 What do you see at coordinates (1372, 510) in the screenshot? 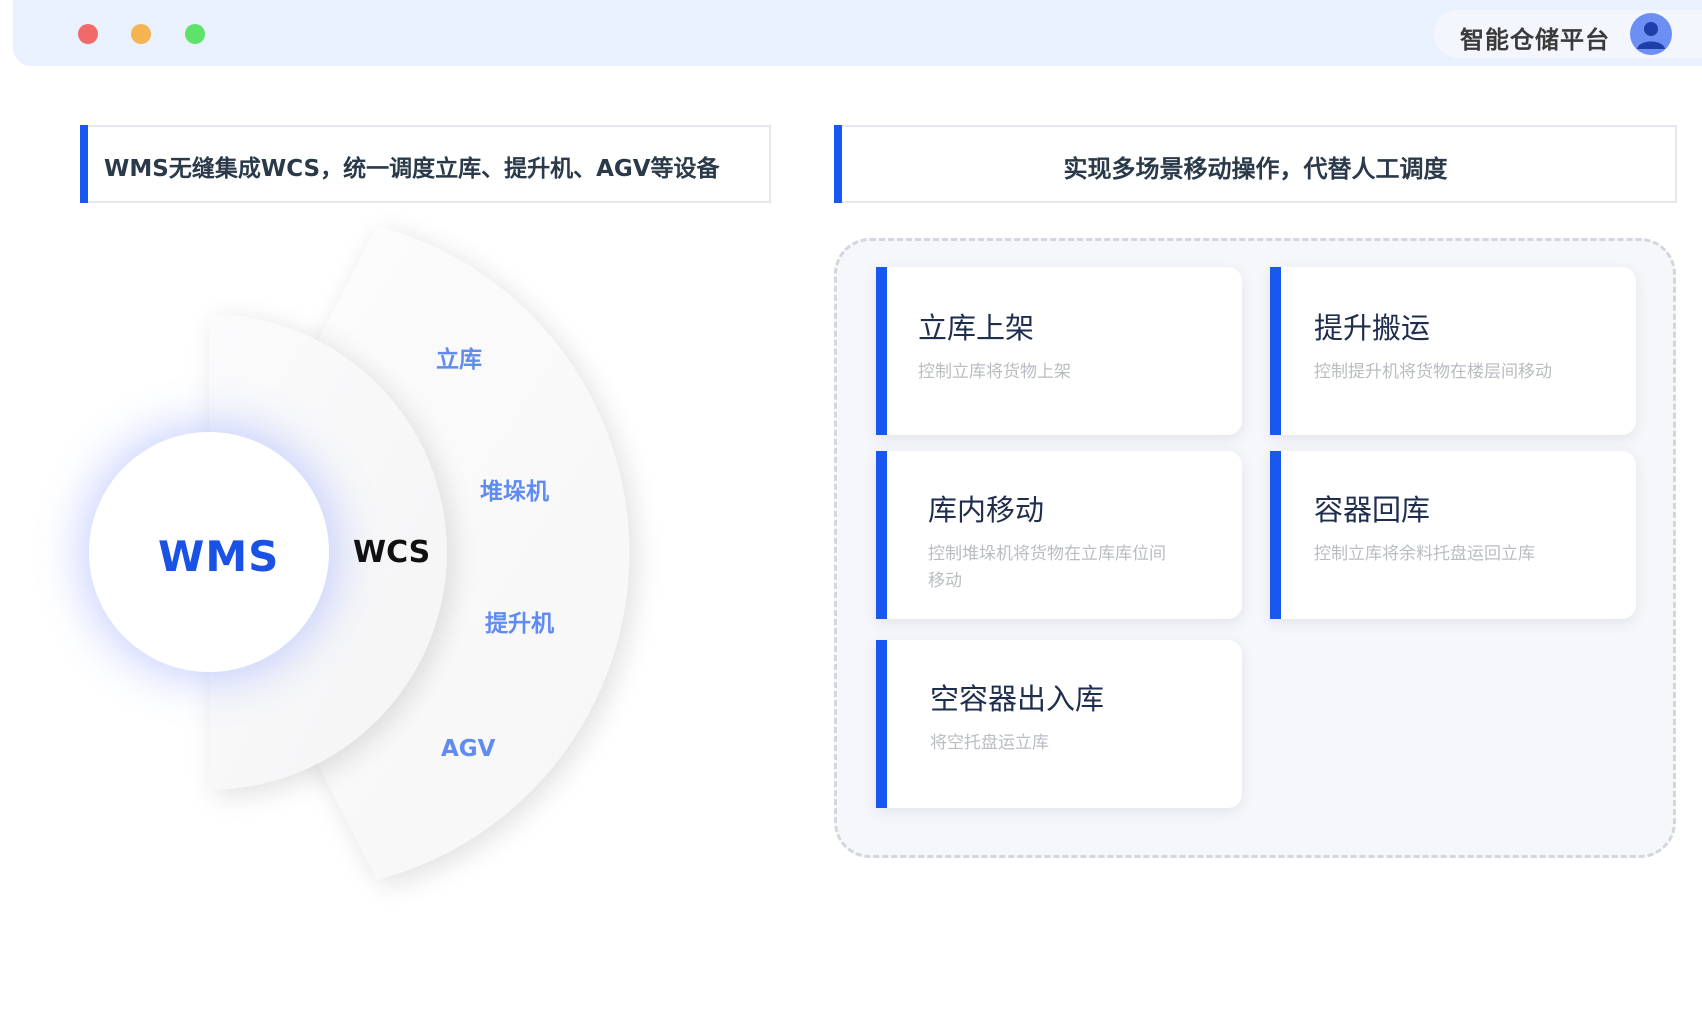
I see `operation-title: 容器回库` at bounding box center [1372, 510].